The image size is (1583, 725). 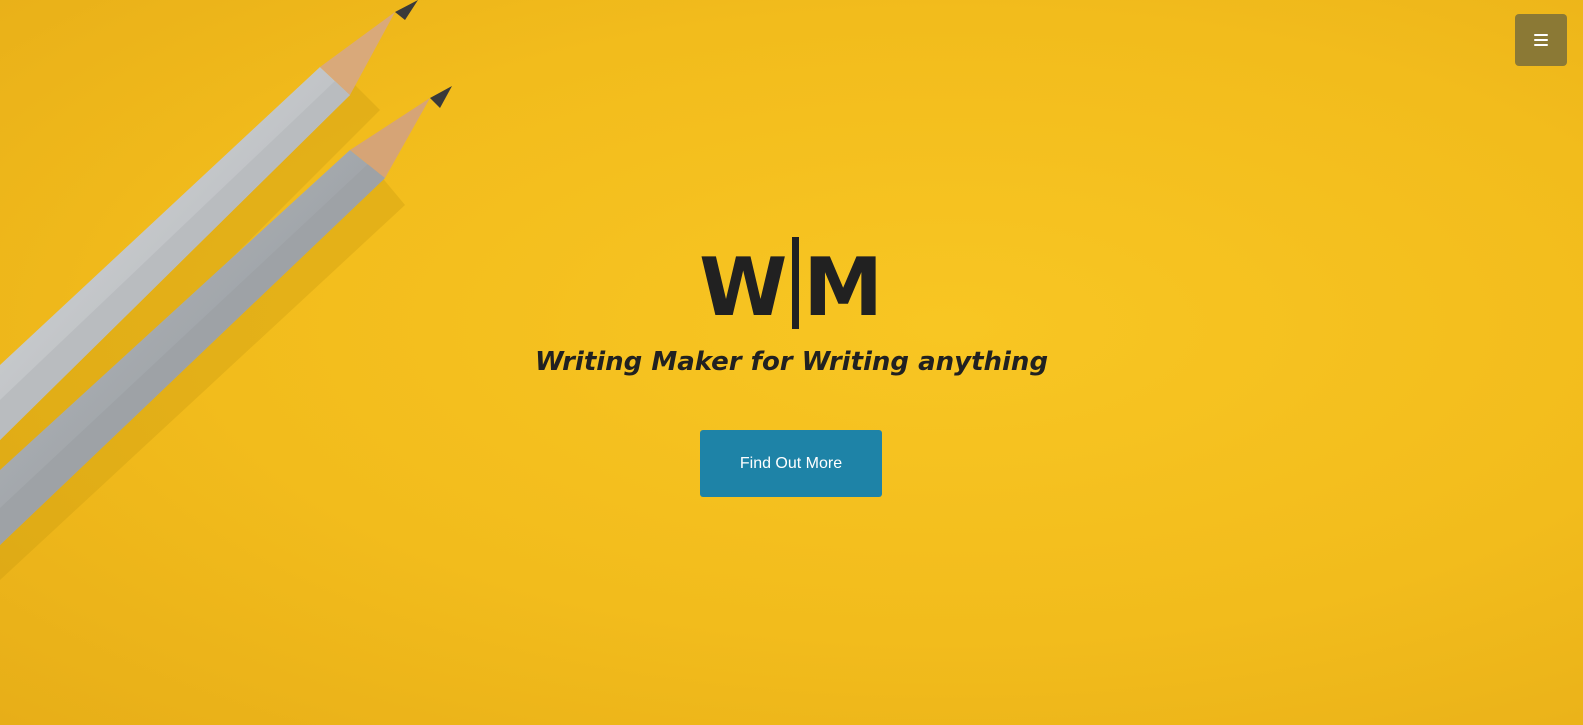 I want to click on menu-toggle-button, so click(x=1541, y=40).